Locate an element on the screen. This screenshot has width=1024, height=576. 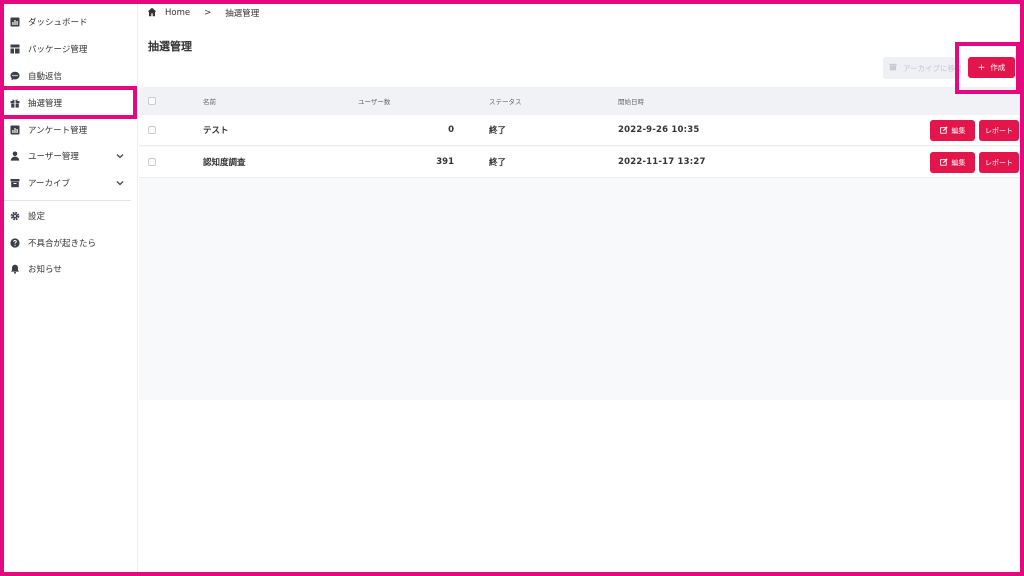
table-row: 認知度調査 391 終了 2022-11-17 13:27 編集 レポート is located at coordinates (579, 162).